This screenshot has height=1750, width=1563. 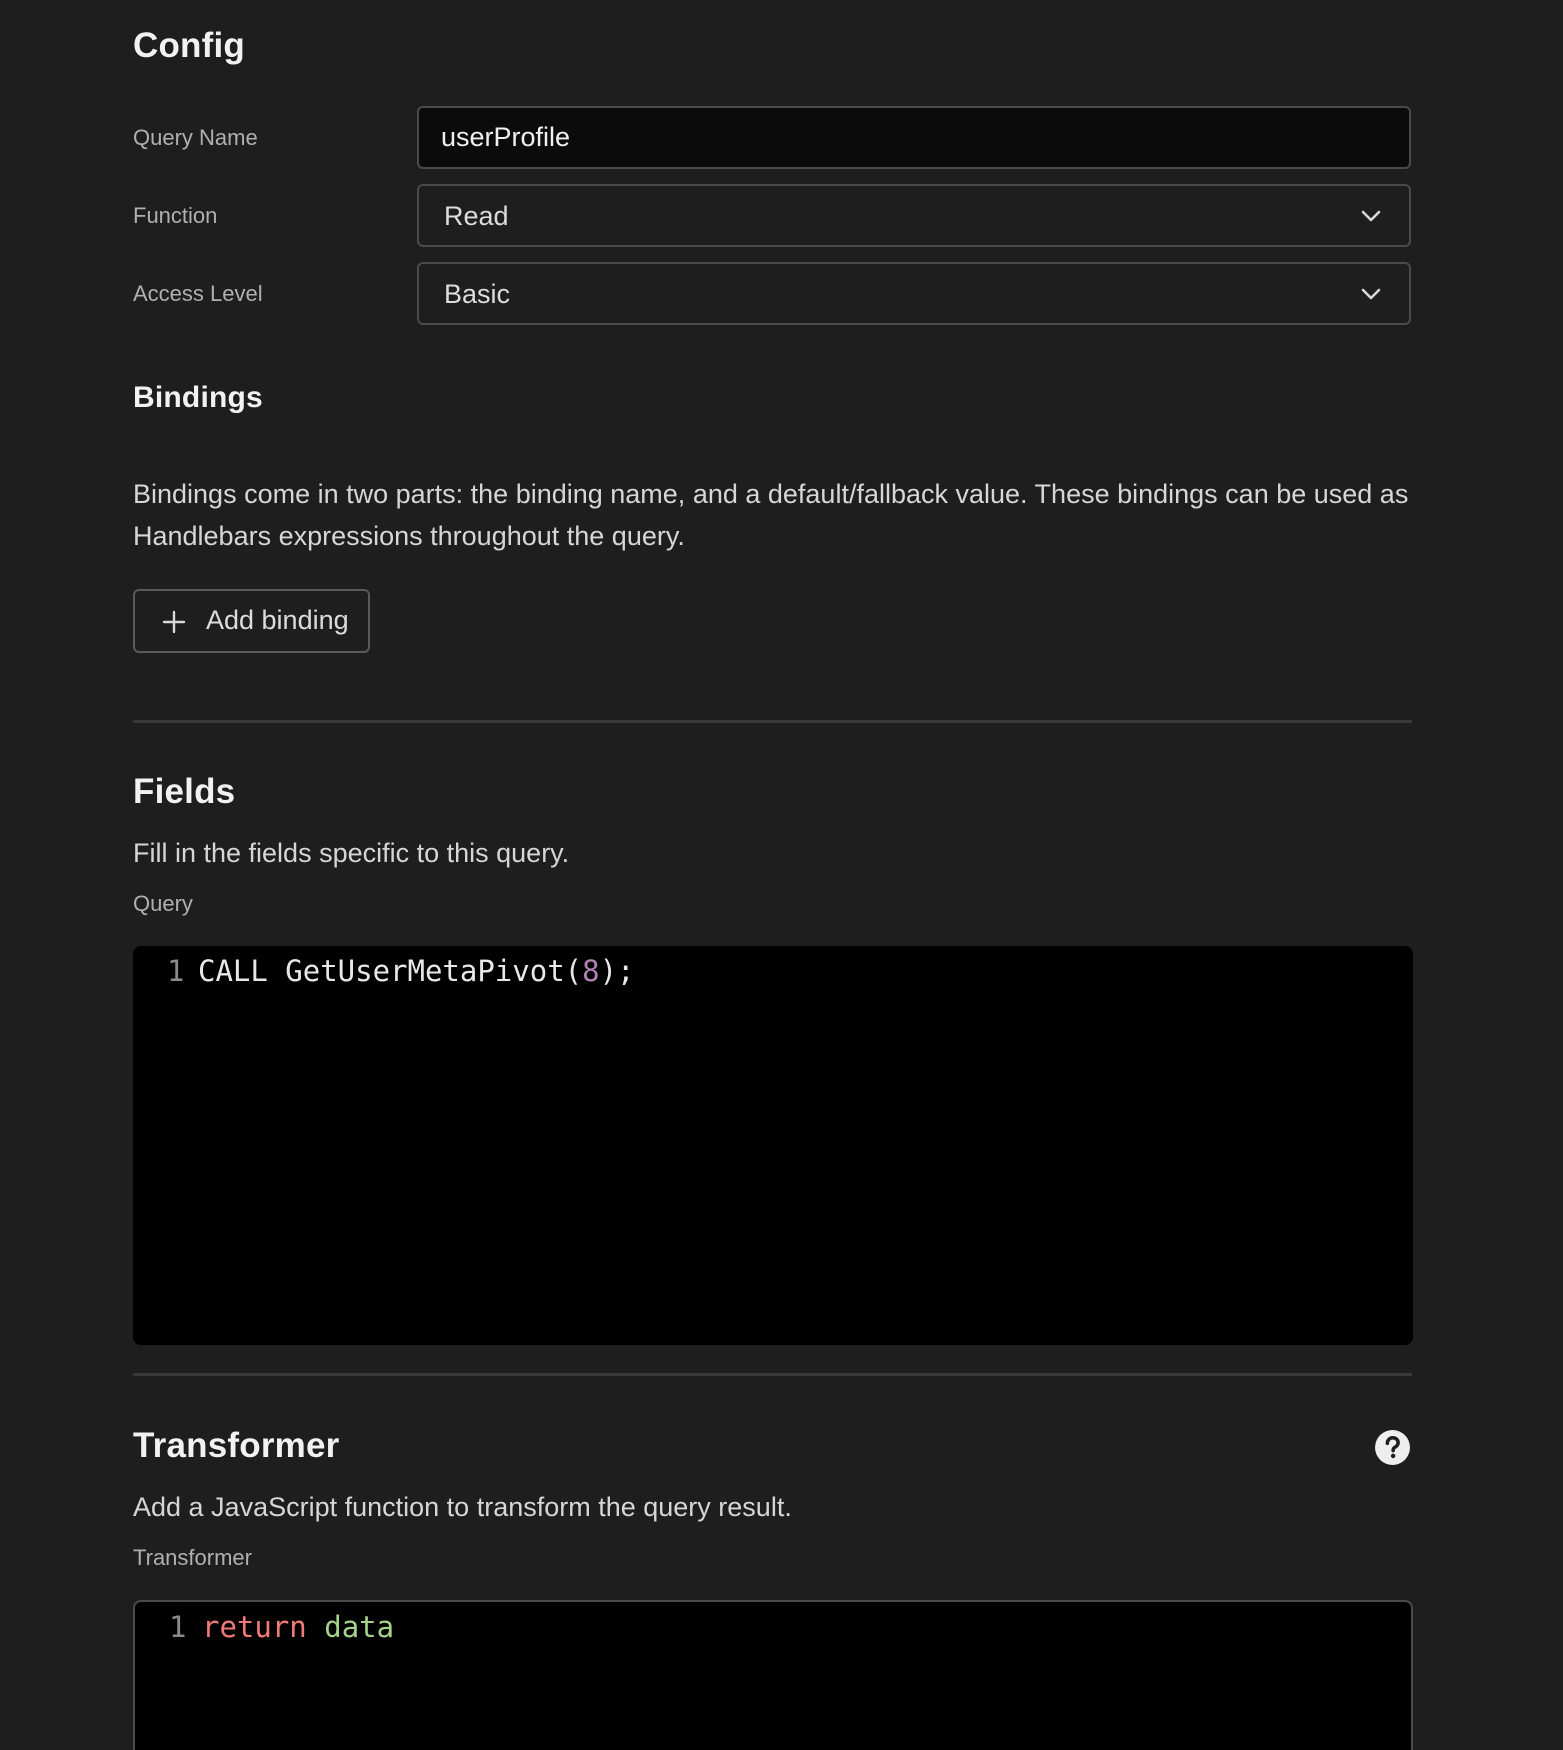 I want to click on code-token: CALL GetUserMetaPivot(, so click(x=390, y=971).